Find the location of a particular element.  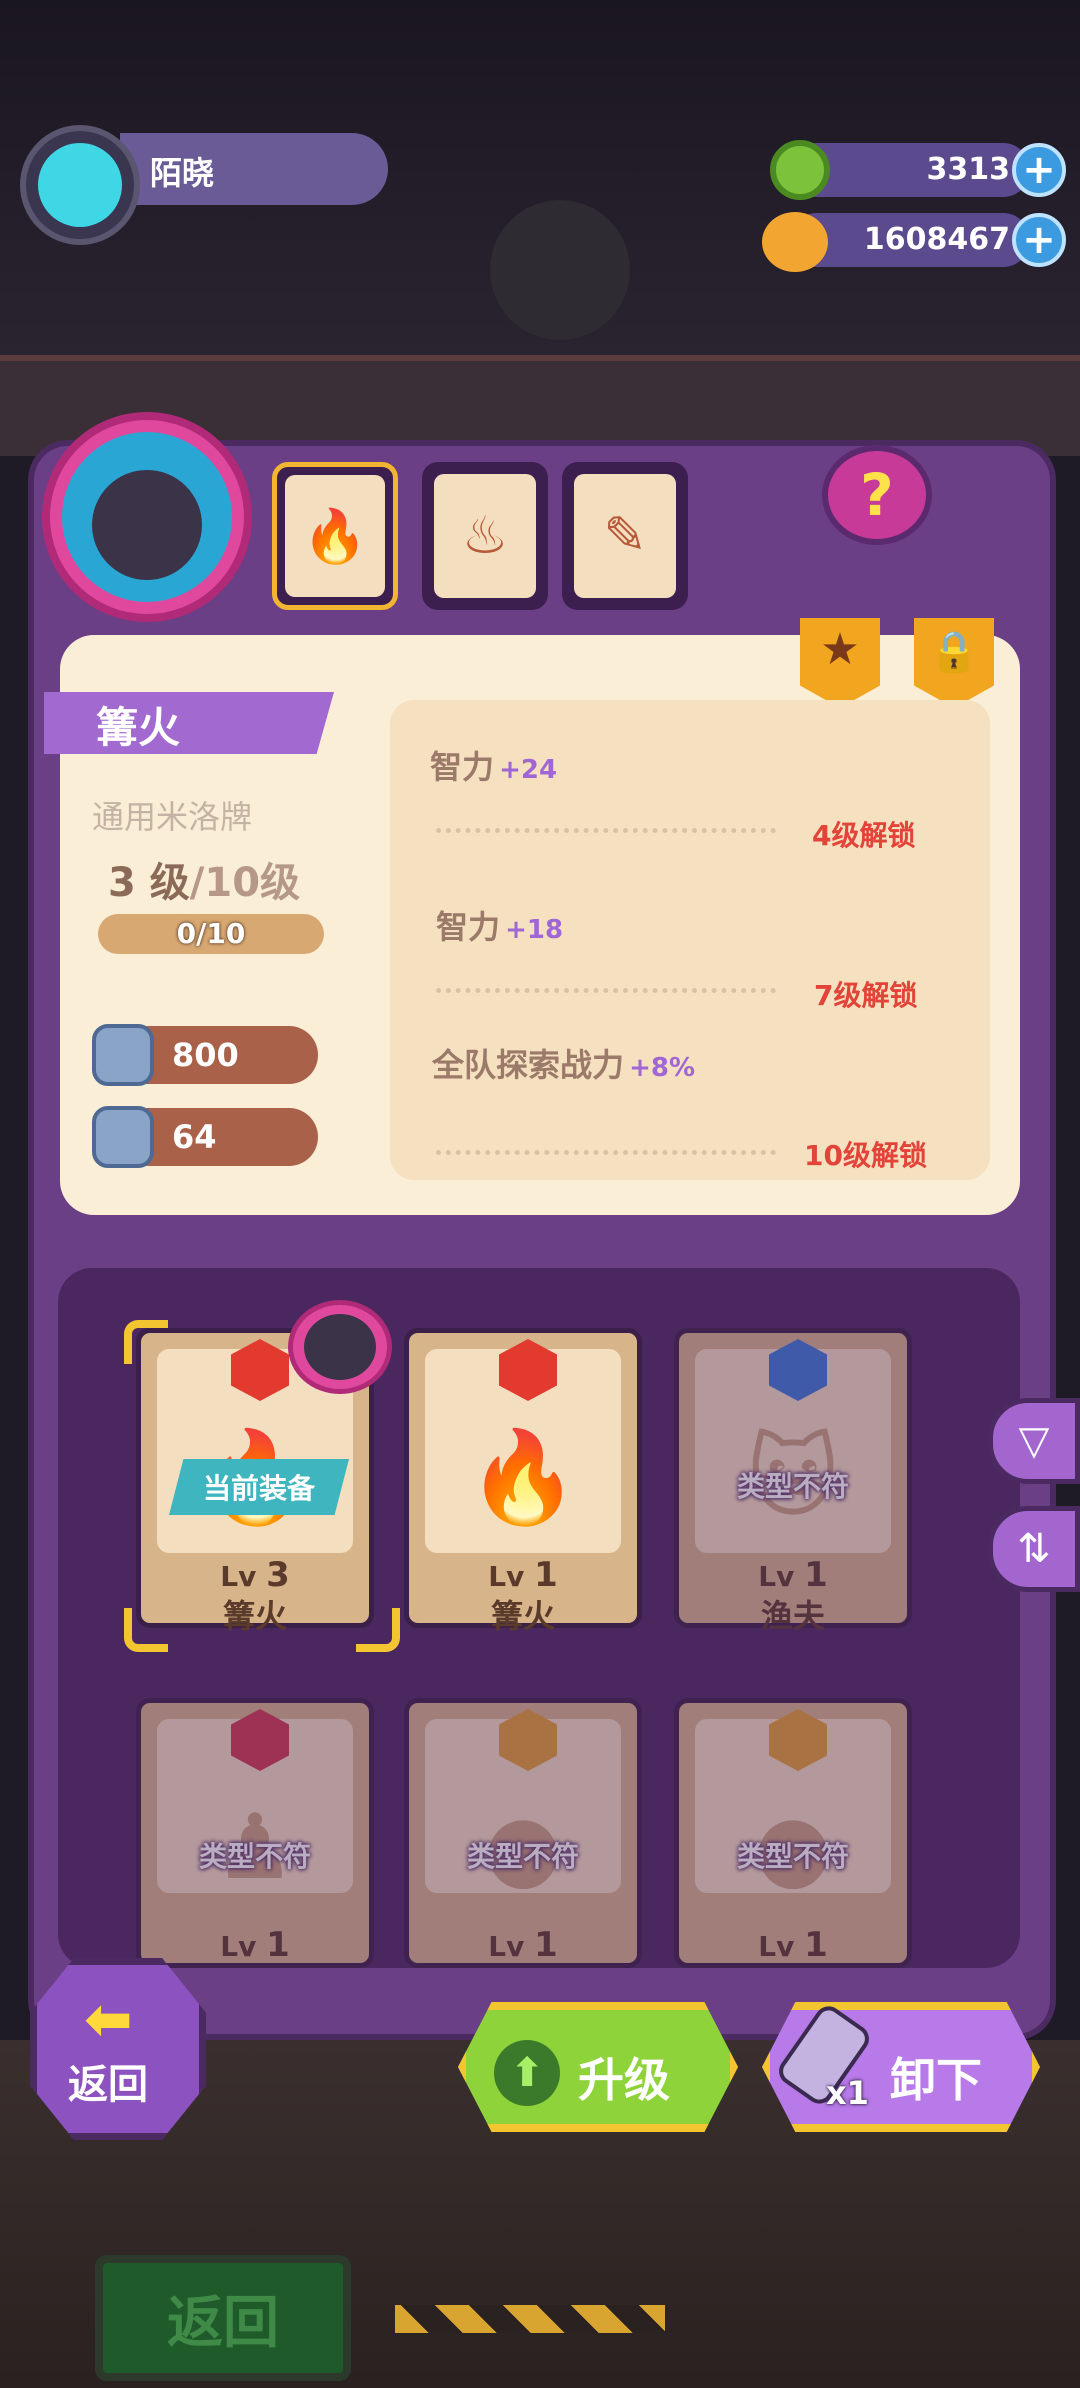

add-donut-button: + is located at coordinates (1039, 170).